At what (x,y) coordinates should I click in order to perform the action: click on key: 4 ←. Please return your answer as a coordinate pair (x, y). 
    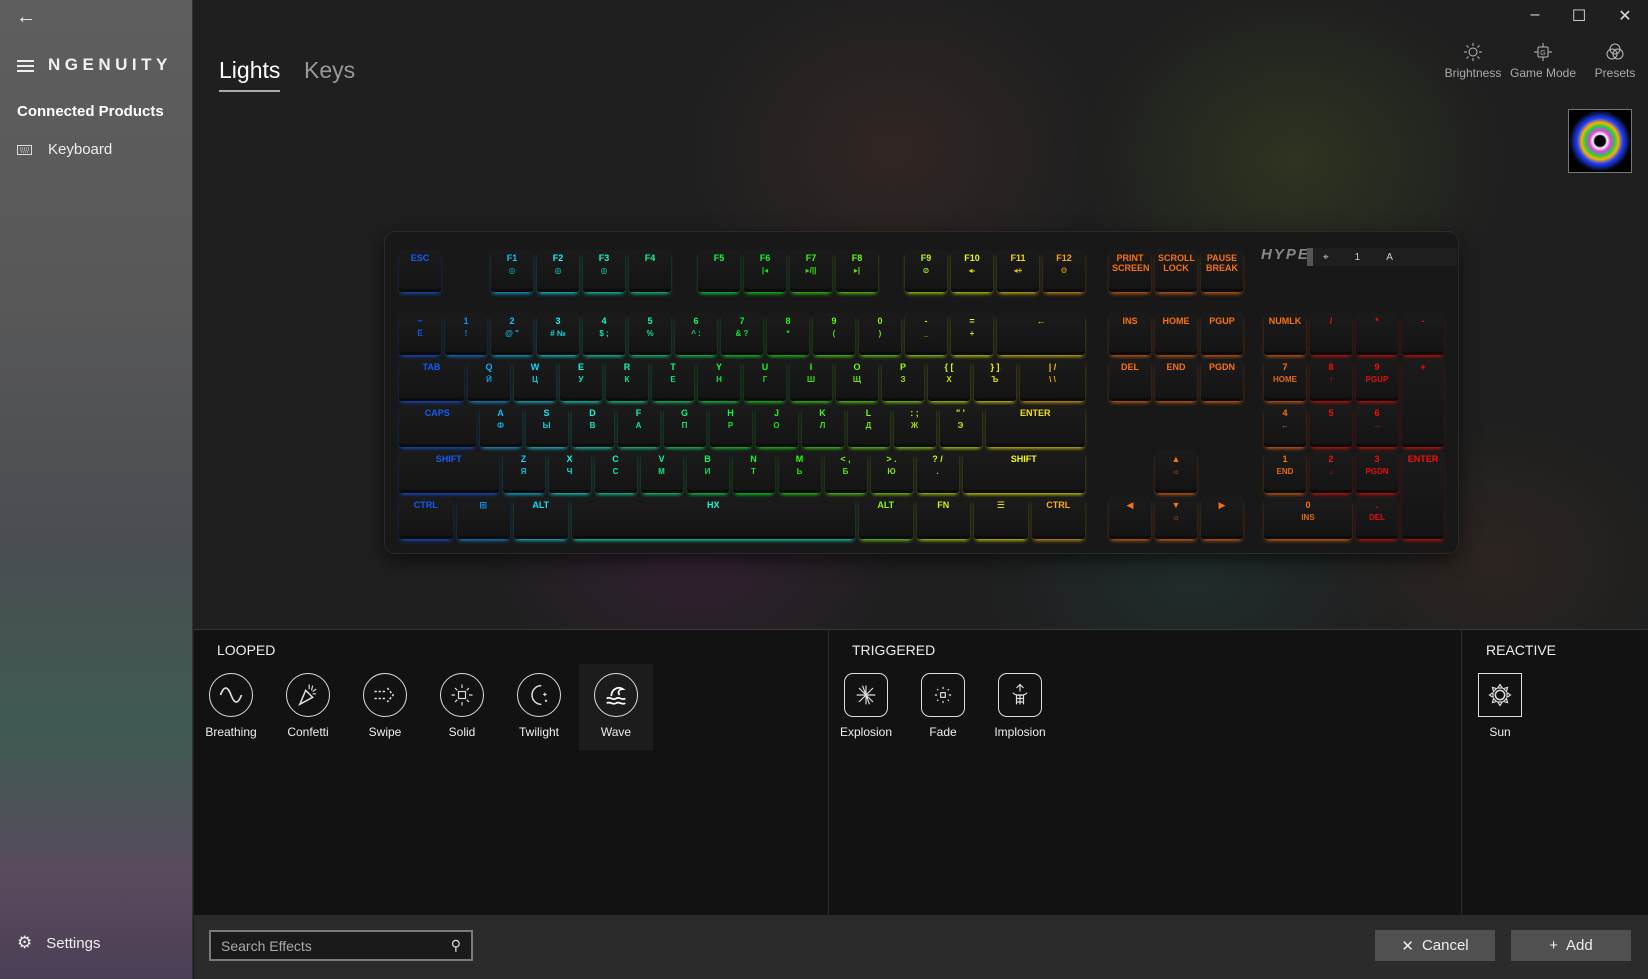
    Looking at the image, I should click on (1285, 426).